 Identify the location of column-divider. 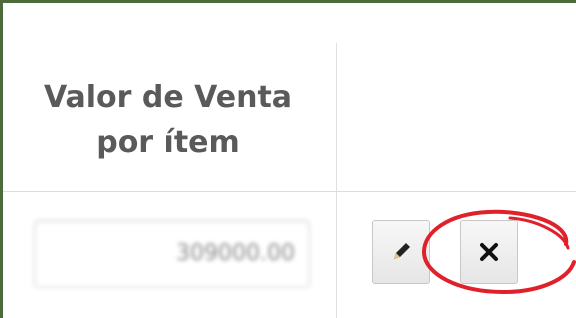
(336, 180).